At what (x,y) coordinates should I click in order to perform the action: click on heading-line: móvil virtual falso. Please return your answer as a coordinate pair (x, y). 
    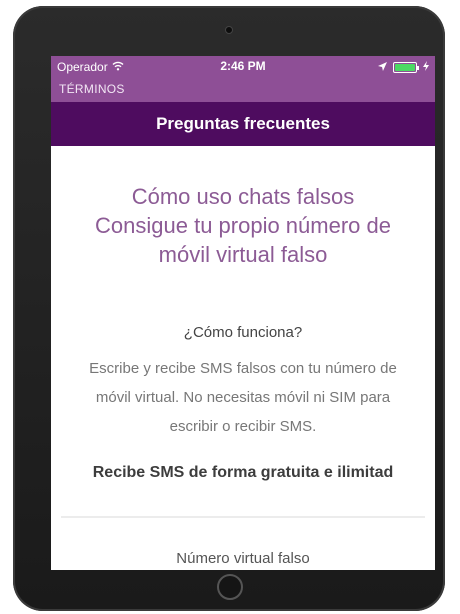
    Looking at the image, I should click on (243, 254).